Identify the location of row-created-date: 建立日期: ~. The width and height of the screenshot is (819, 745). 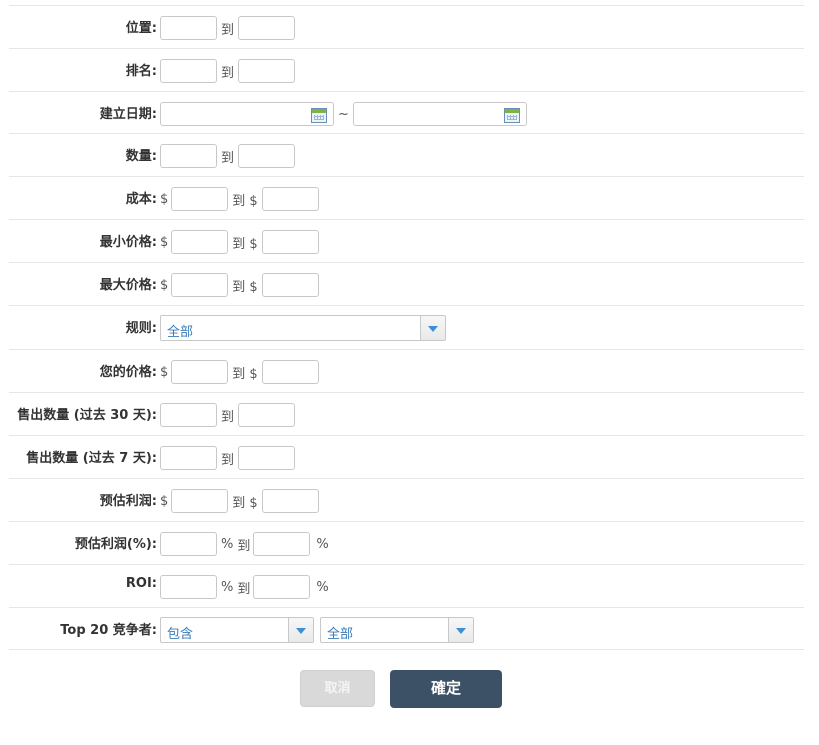
(406, 113).